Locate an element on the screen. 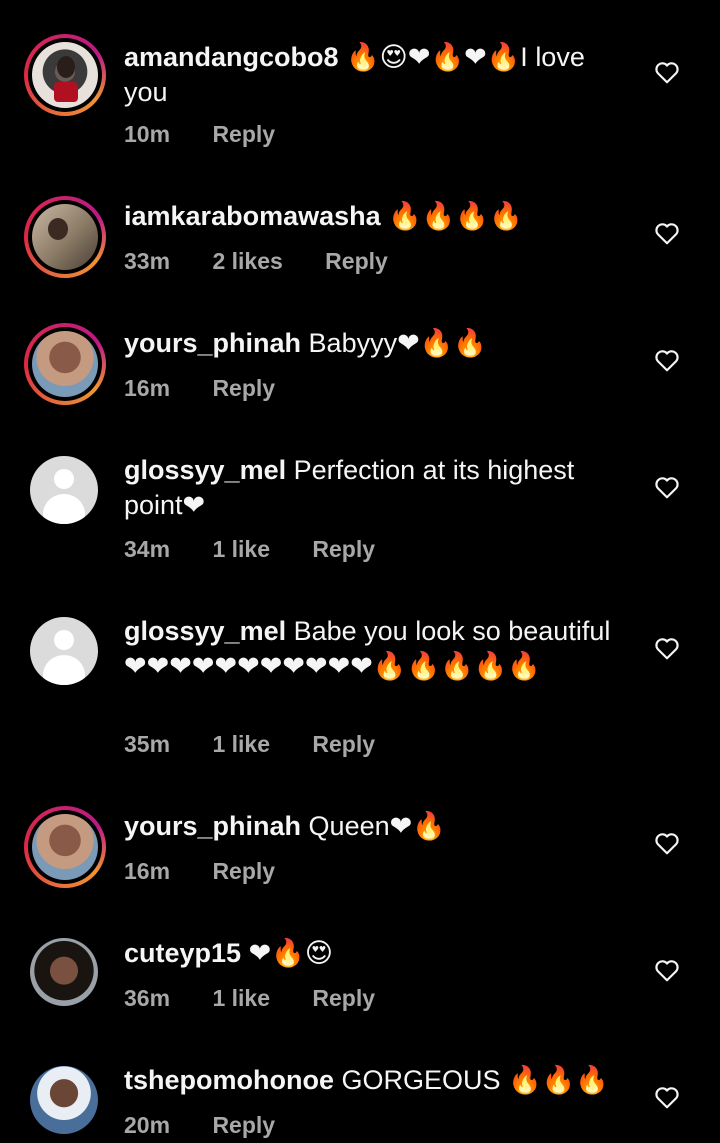 This screenshot has width=720, height=1143. comment-text: GORGEOUS 🔥🔥🔥 is located at coordinates (475, 1080).